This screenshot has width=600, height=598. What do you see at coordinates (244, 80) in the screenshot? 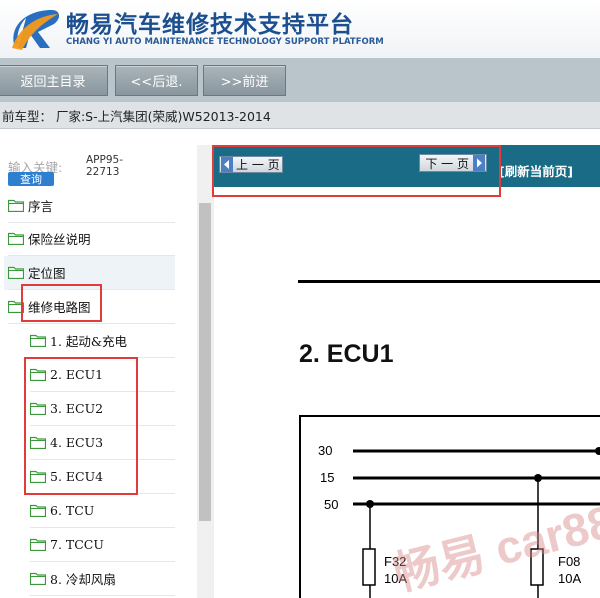
I see `forward-button: >>前进` at bounding box center [244, 80].